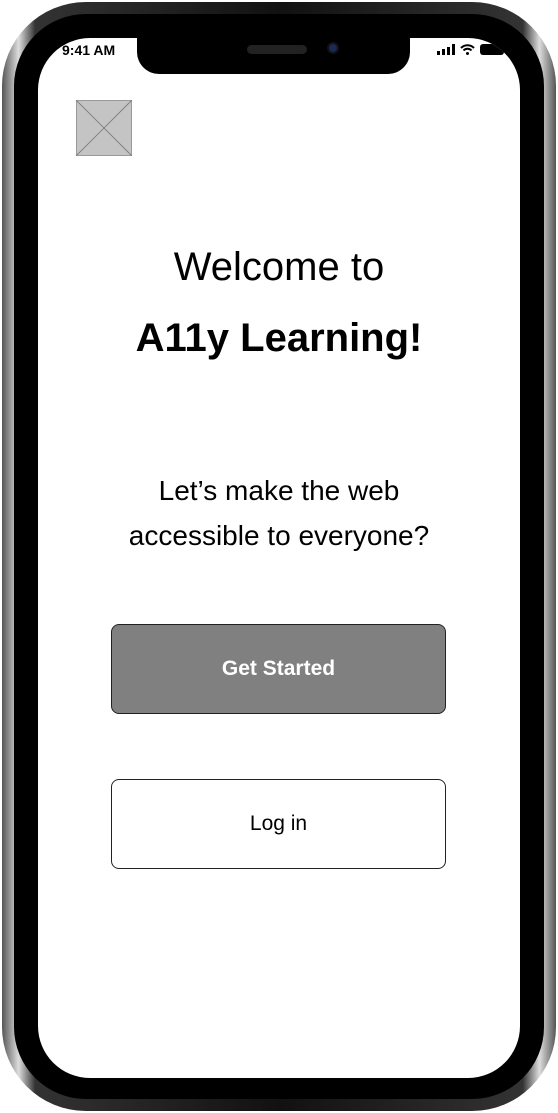  What do you see at coordinates (278, 824) in the screenshot?
I see `log-in-button: Log in` at bounding box center [278, 824].